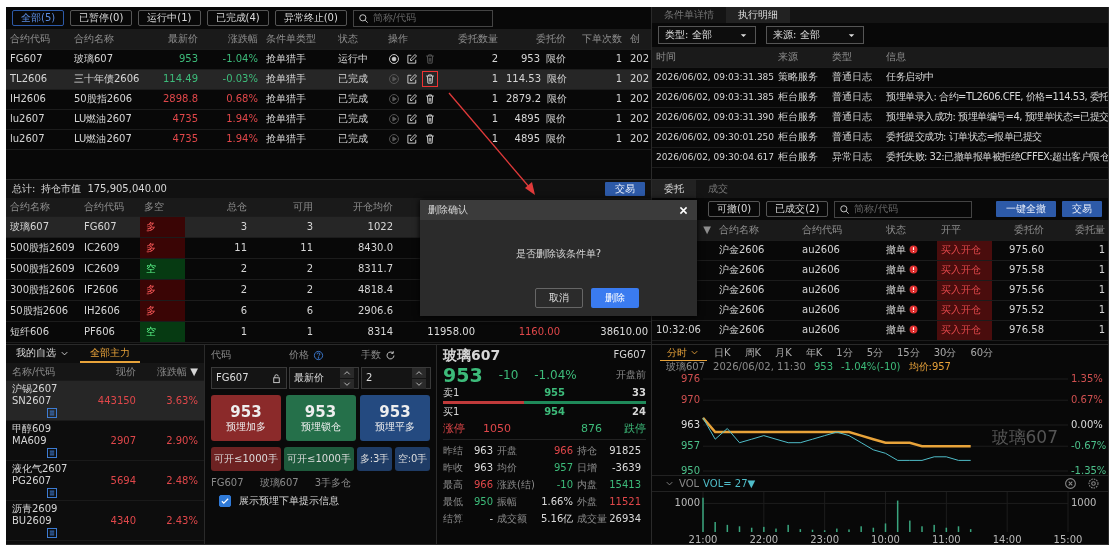  I want to click on code-field: FG607, so click(249, 378).